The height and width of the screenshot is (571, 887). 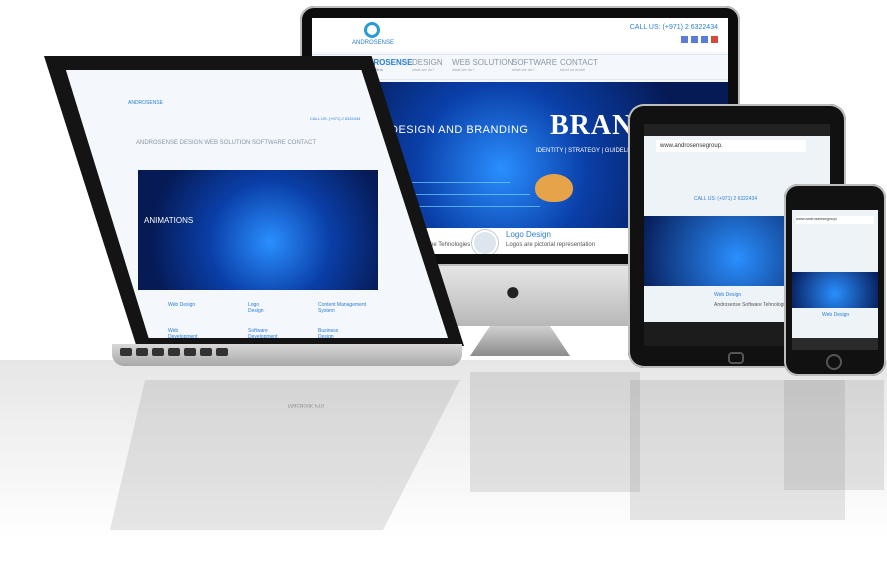 What do you see at coordinates (520, 341) in the screenshot?
I see `imac-stand` at bounding box center [520, 341].